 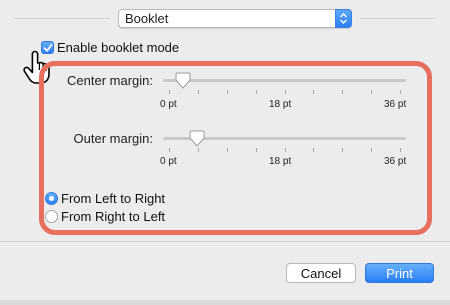 I want to click on center-margin-min-label: 0 pt, so click(x=168, y=104).